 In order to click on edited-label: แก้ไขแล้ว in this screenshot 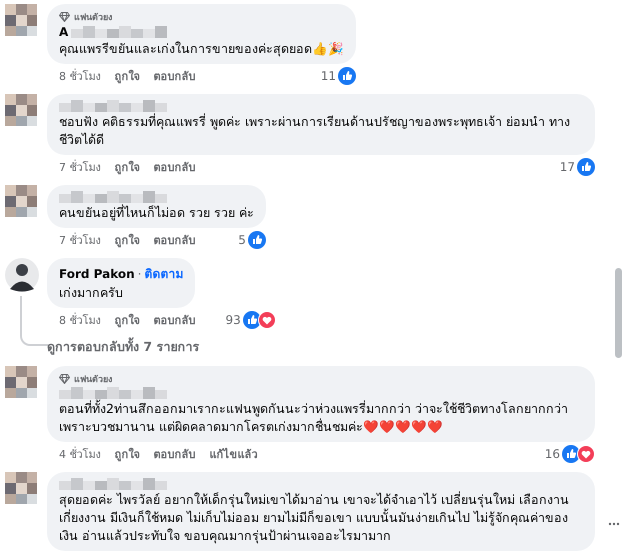, I will do `click(234, 454)`.